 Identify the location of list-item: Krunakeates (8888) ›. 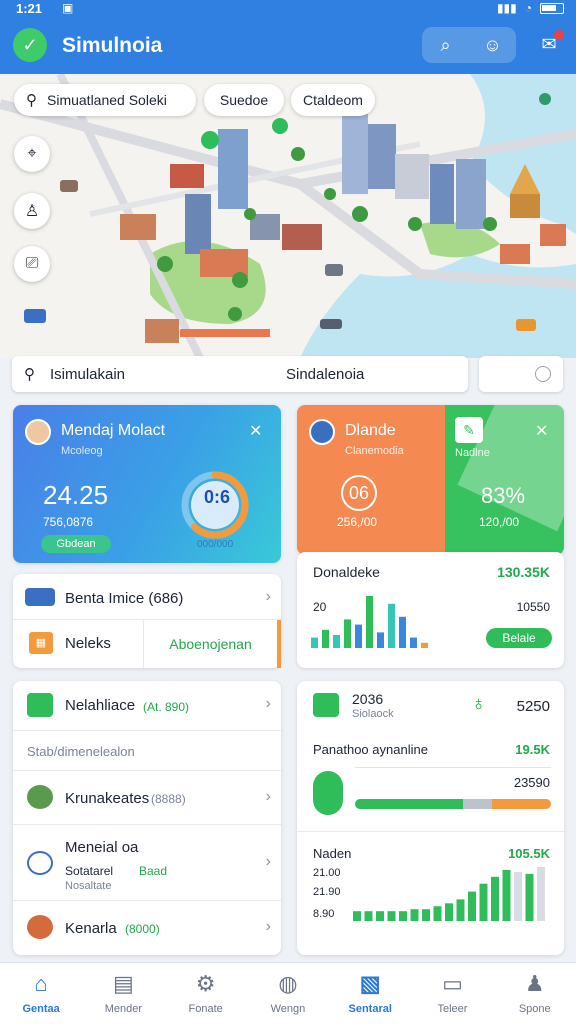
(147, 798).